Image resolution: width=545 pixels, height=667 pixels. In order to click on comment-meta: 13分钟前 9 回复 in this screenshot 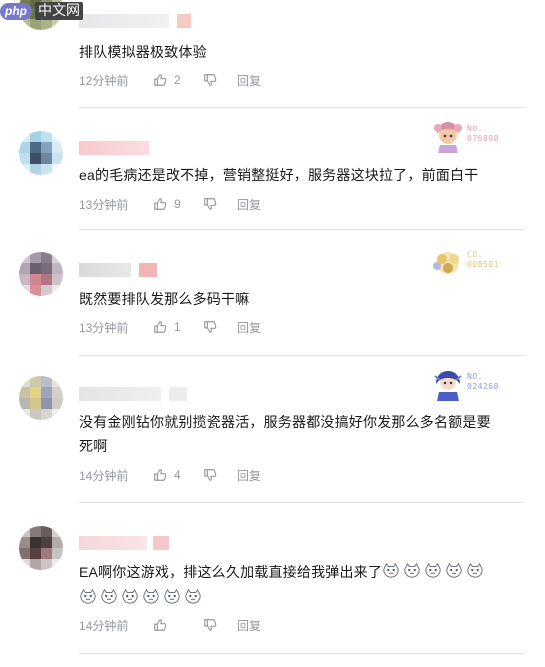, I will do `click(170, 204)`.